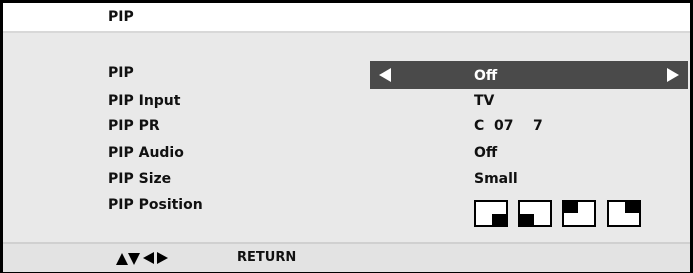 The image size is (693, 273). What do you see at coordinates (346, 101) in the screenshot?
I see `menu-row-pip-input: PIP Input TV` at bounding box center [346, 101].